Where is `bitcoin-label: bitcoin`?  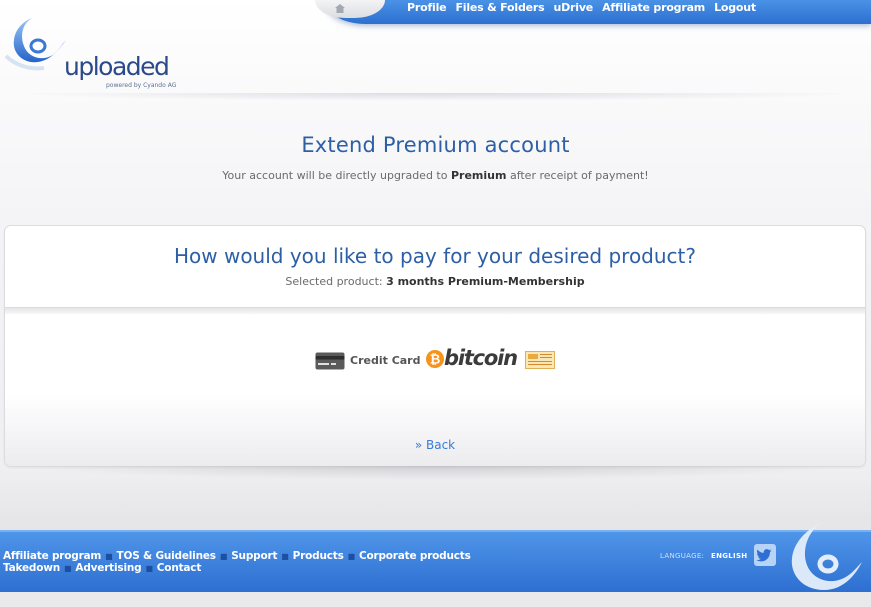
bitcoin-label: bitcoin is located at coordinates (481, 358).